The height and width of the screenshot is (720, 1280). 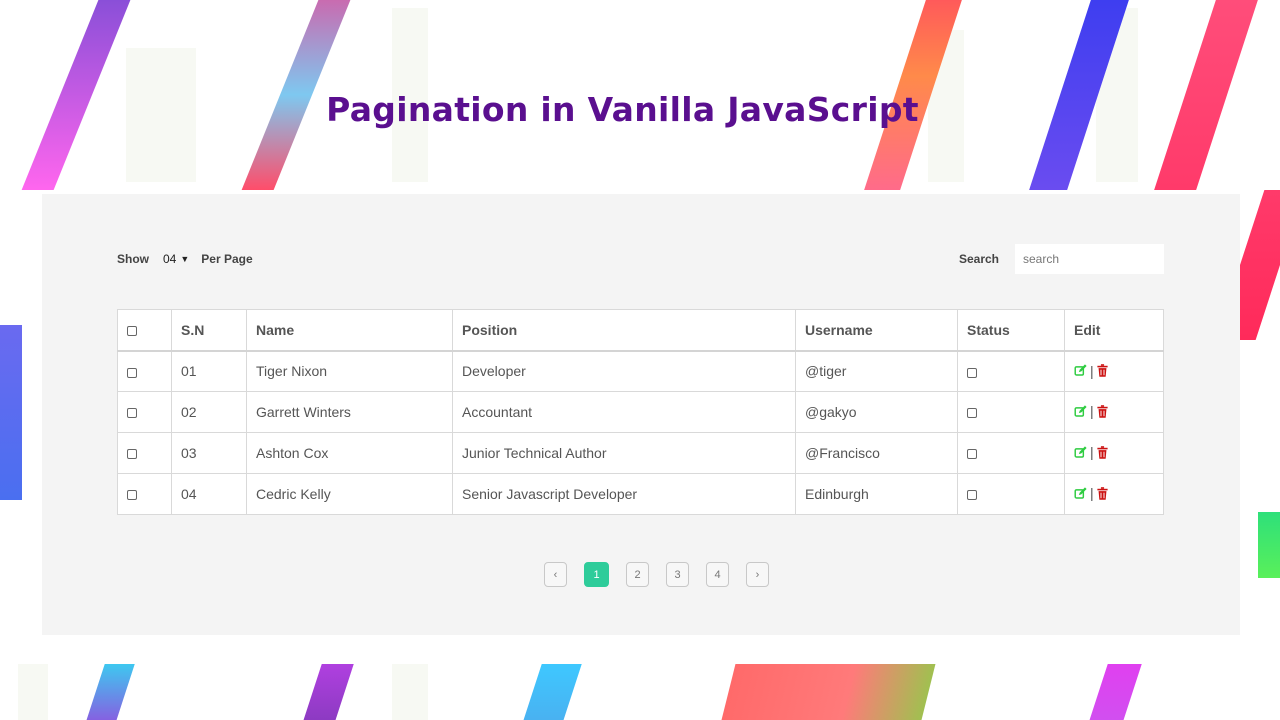 I want to click on per-page-select: 04 ▼, so click(x=176, y=259).